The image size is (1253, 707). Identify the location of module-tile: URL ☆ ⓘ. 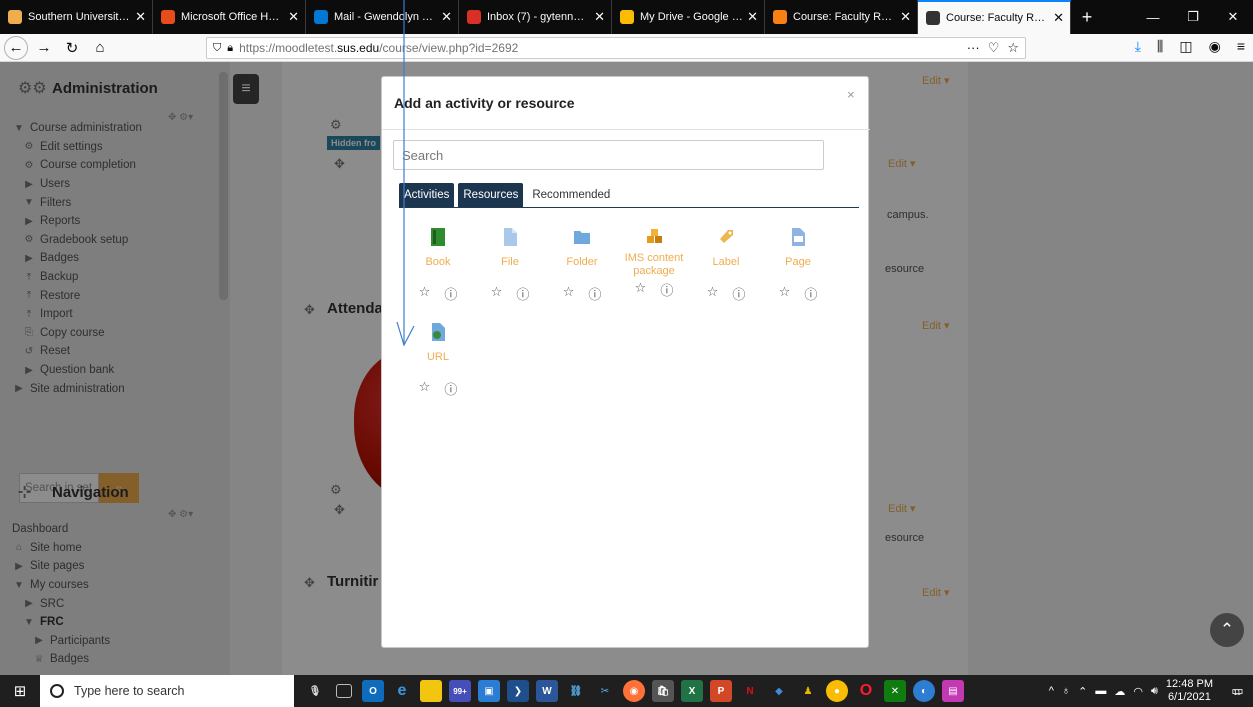
(438, 360).